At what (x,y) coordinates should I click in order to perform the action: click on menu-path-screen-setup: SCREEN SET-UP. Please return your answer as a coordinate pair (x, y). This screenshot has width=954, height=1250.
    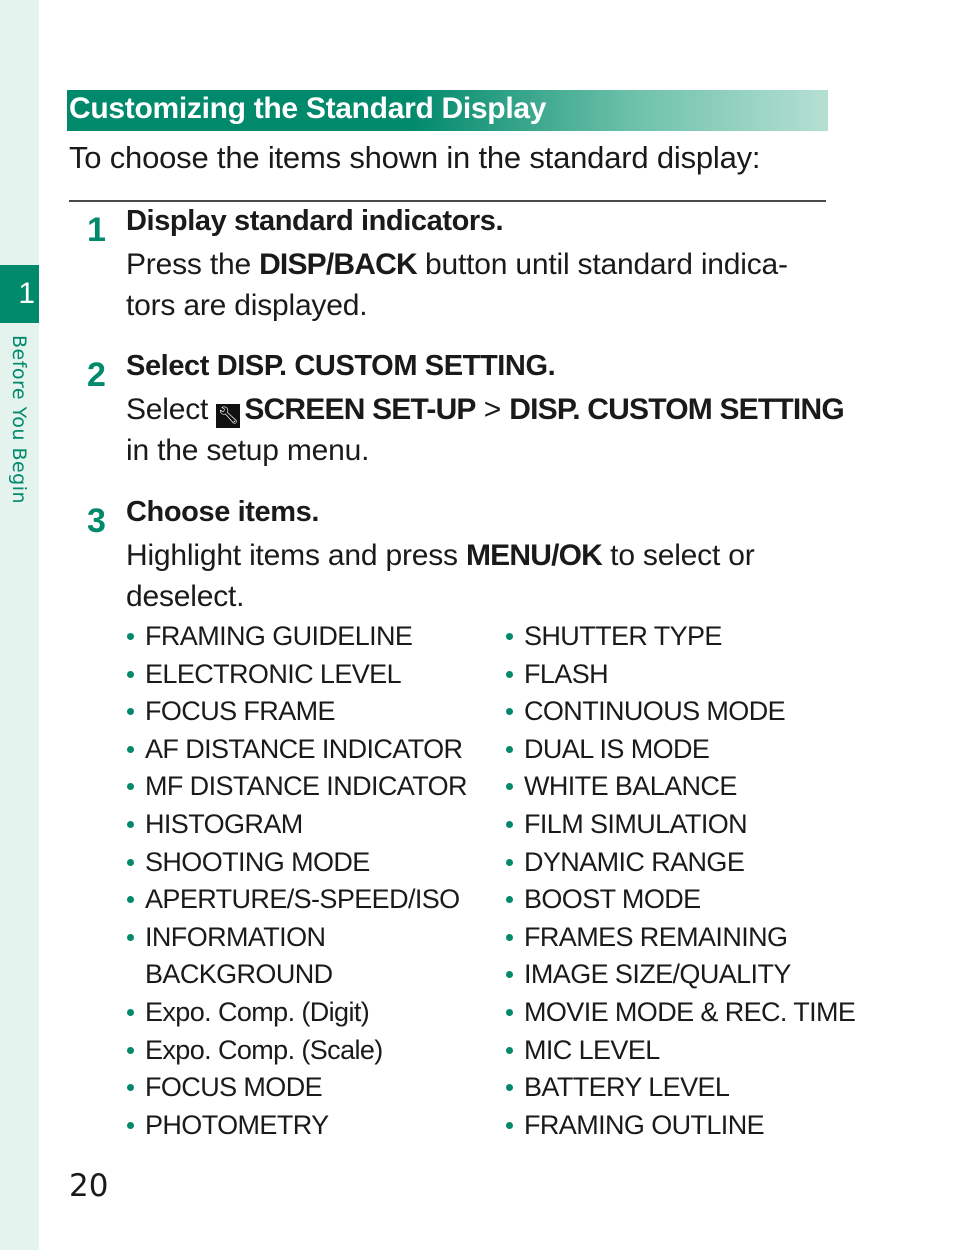
    Looking at the image, I should click on (360, 409).